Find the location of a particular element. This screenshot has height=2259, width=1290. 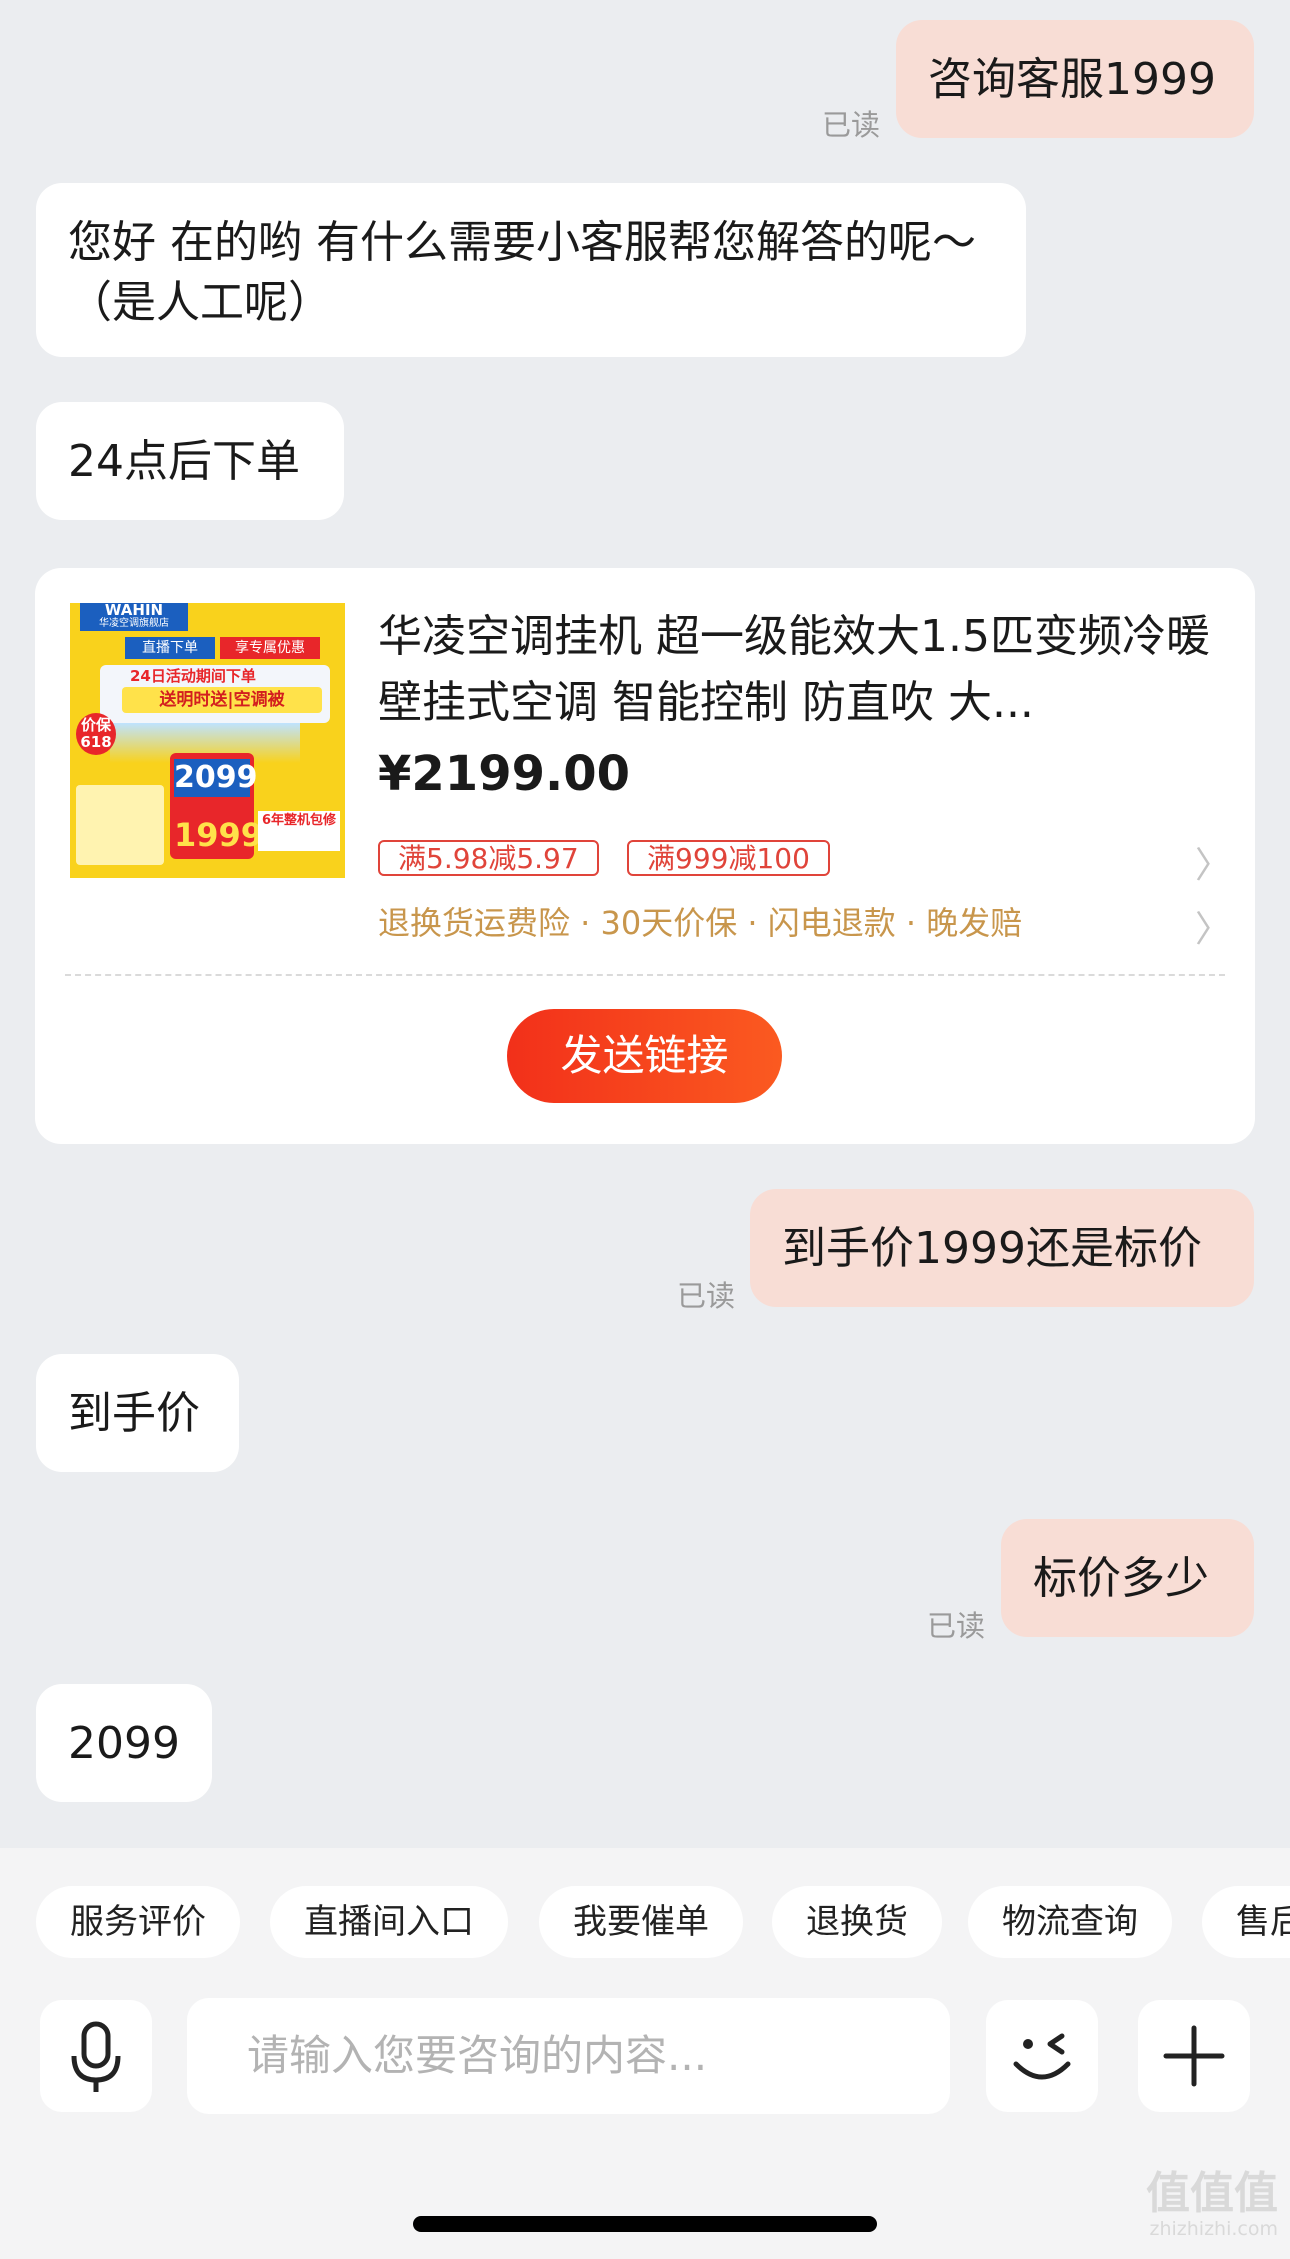

service-guarantees: 退换货运费险 · 30天价保 · 闪电退款 · 晚发赔 is located at coordinates (700, 921).